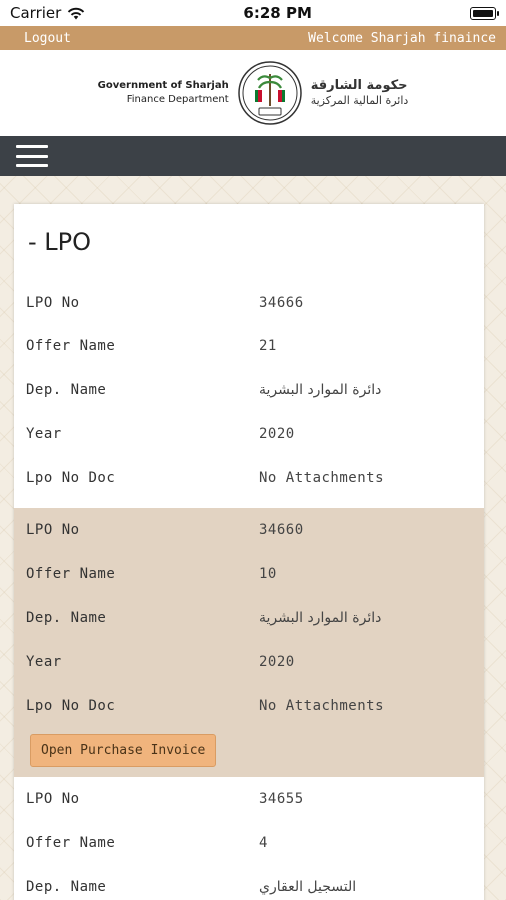  I want to click on field-value: 10, so click(268, 574).